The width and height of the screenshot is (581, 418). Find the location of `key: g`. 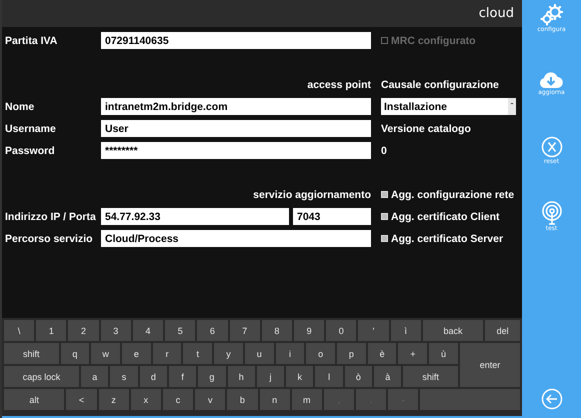

key: g is located at coordinates (212, 376).